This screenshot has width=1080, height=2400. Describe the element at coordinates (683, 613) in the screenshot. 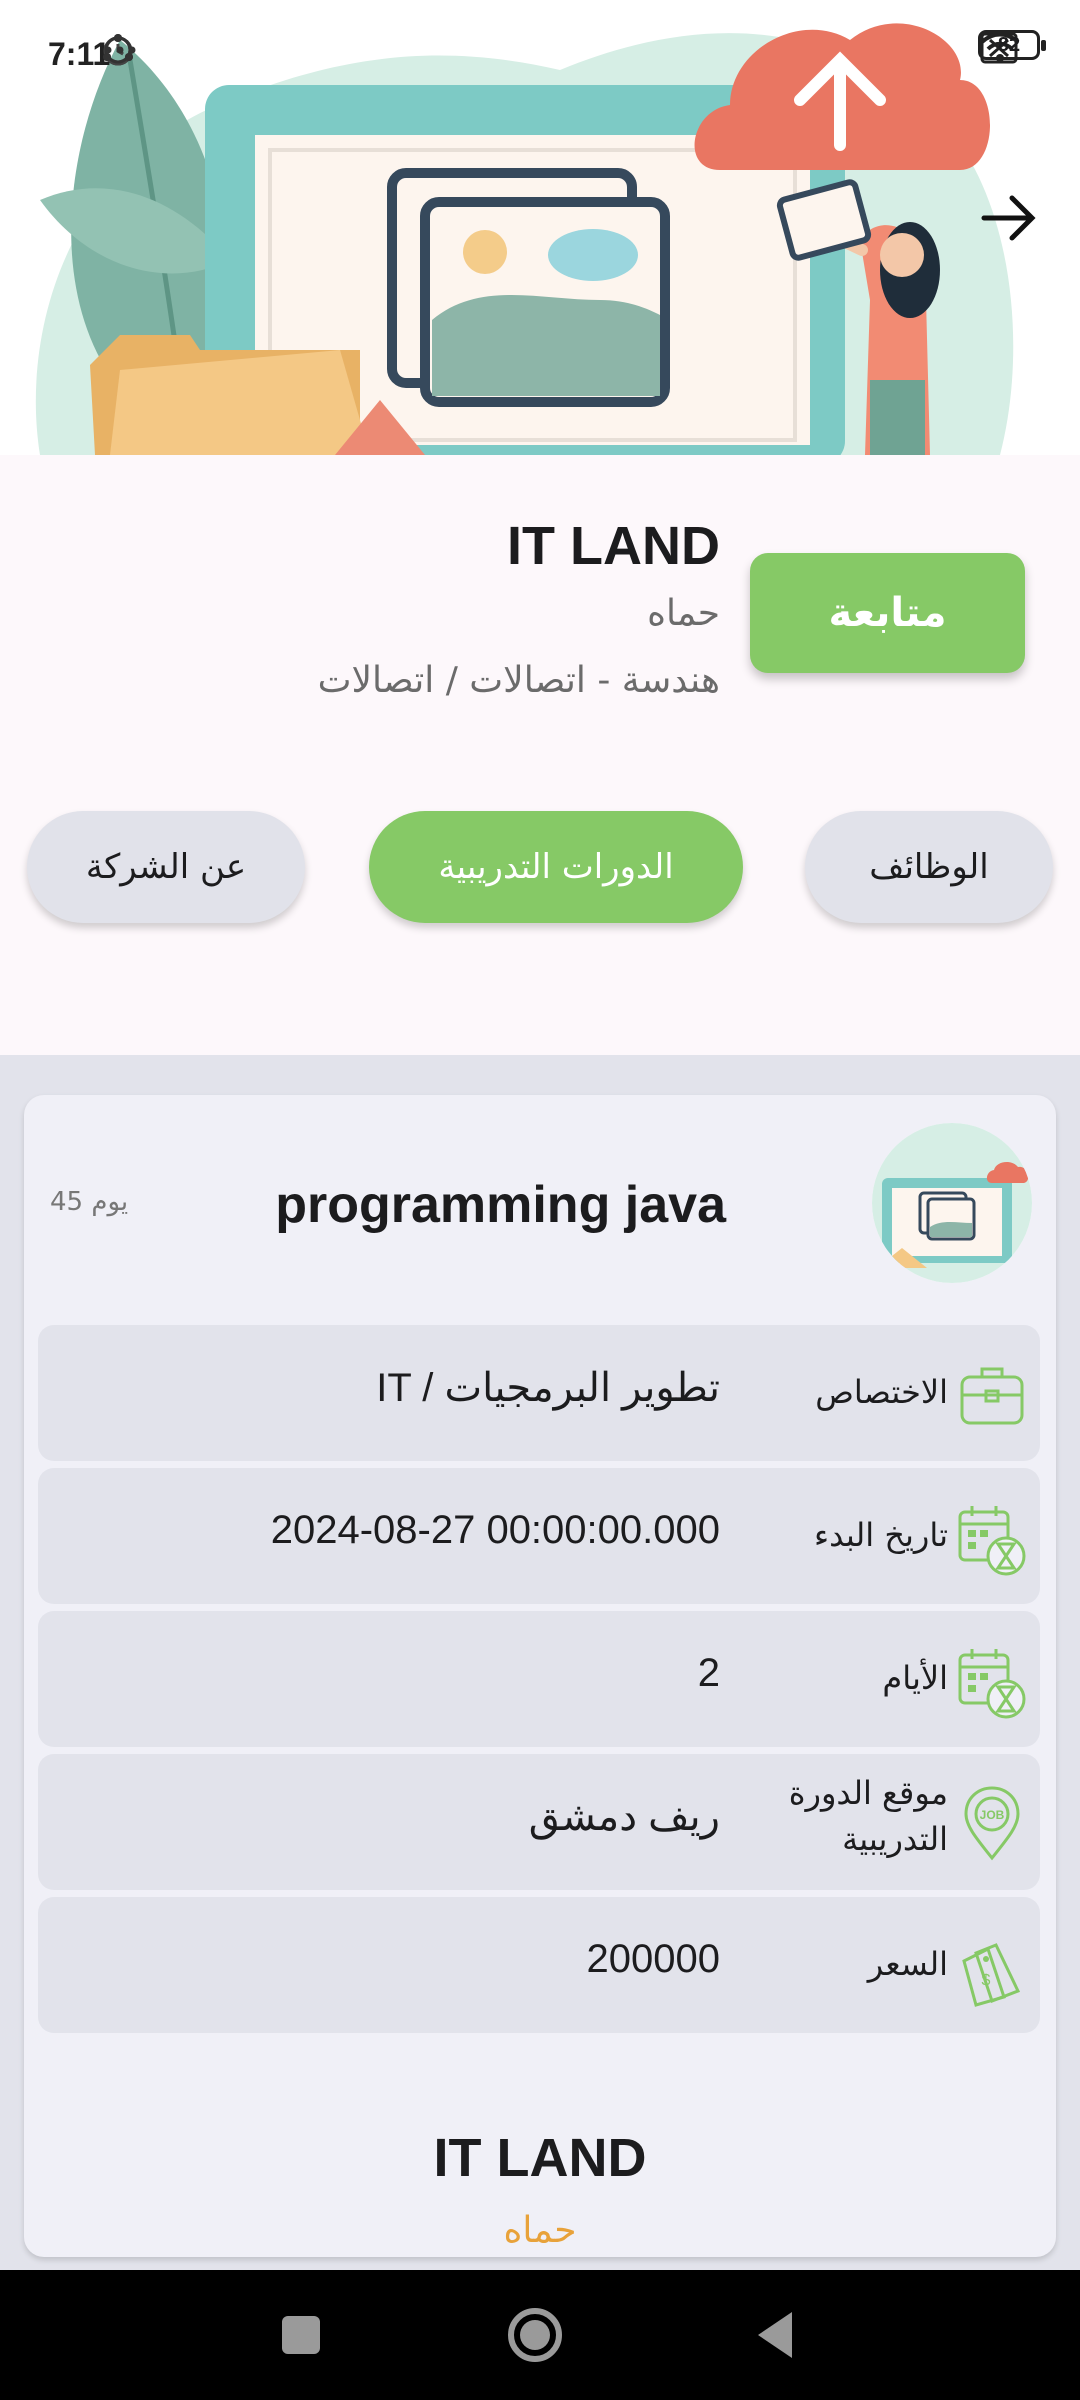

I see `company-city: حماه` at that location.